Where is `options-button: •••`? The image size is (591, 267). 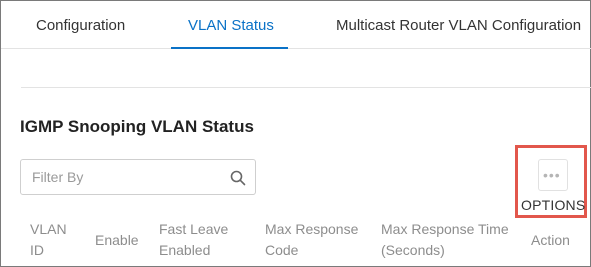
options-button: ••• is located at coordinates (553, 175).